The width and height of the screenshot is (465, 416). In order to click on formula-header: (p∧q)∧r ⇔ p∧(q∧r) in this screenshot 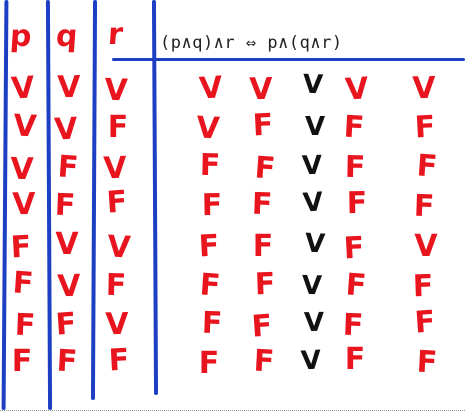, I will do `click(310, 43)`.